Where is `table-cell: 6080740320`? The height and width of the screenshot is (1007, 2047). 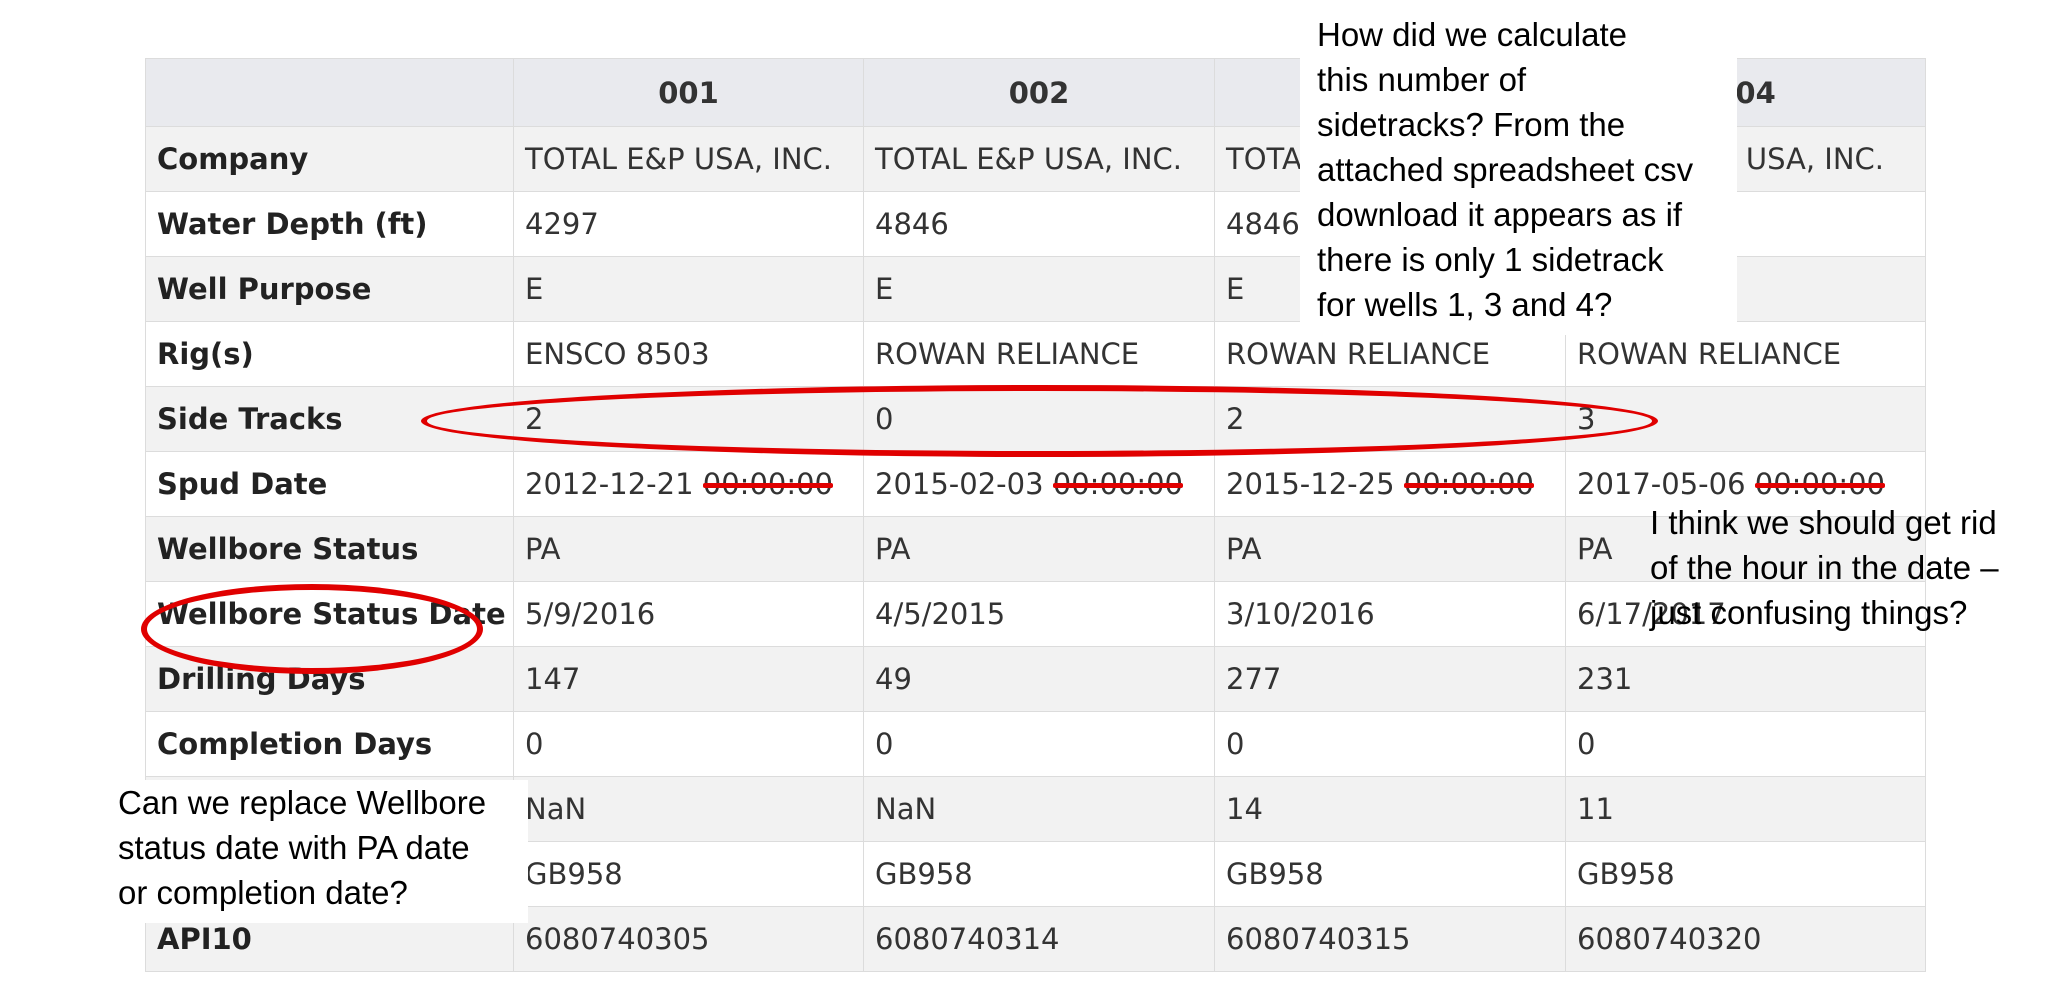
table-cell: 6080740320 is located at coordinates (1745, 939).